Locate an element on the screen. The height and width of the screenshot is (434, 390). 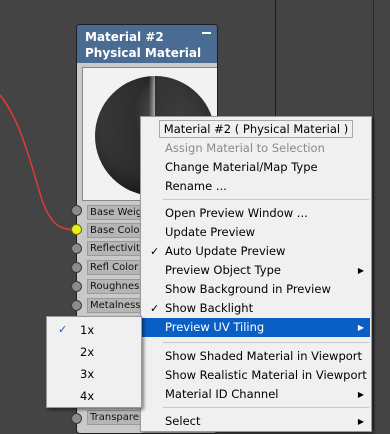
socket-base-weight is located at coordinates (76, 210).